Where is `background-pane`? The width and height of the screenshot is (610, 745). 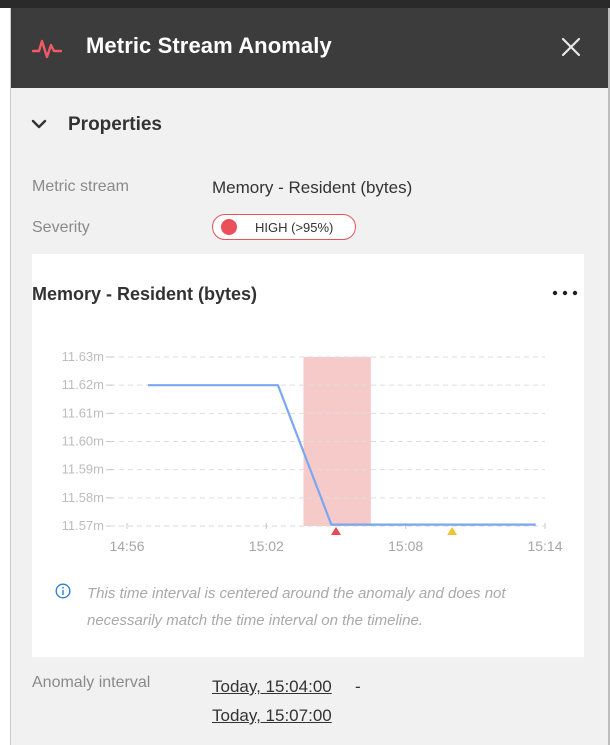 background-pane is located at coordinates (5, 376).